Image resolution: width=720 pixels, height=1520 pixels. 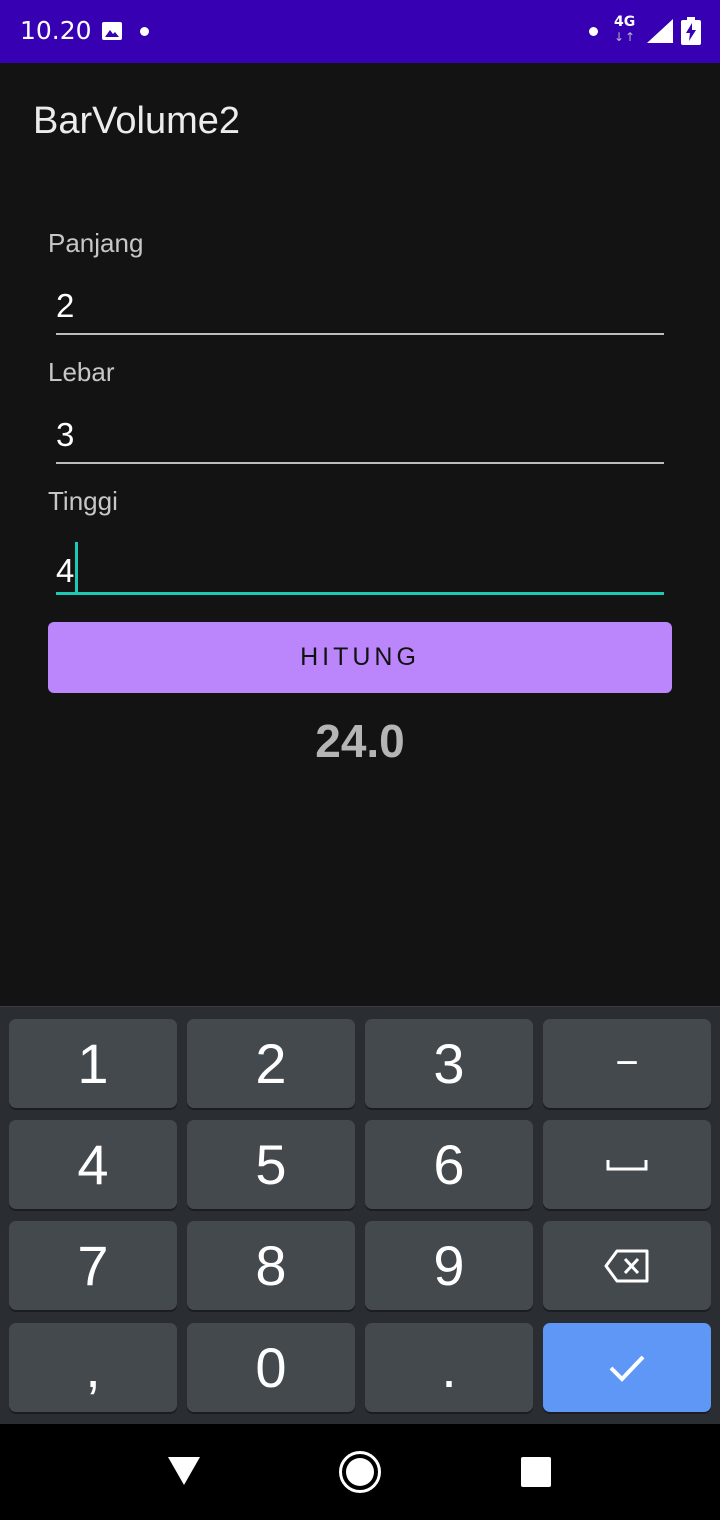 I want to click on panjang-input: 2, so click(x=360, y=309).